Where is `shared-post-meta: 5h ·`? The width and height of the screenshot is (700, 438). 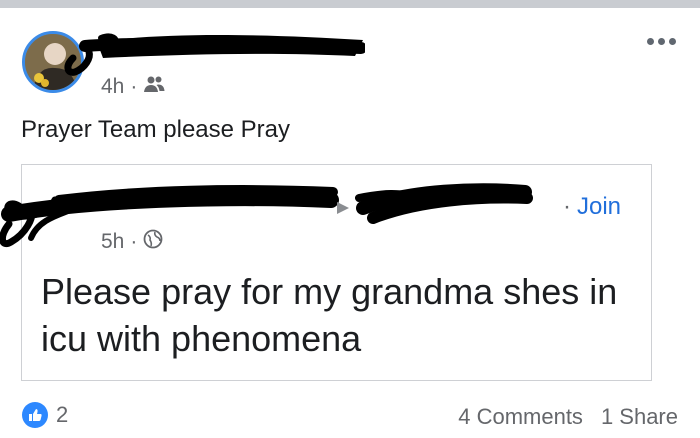 shared-post-meta: 5h · is located at coordinates (132, 242).